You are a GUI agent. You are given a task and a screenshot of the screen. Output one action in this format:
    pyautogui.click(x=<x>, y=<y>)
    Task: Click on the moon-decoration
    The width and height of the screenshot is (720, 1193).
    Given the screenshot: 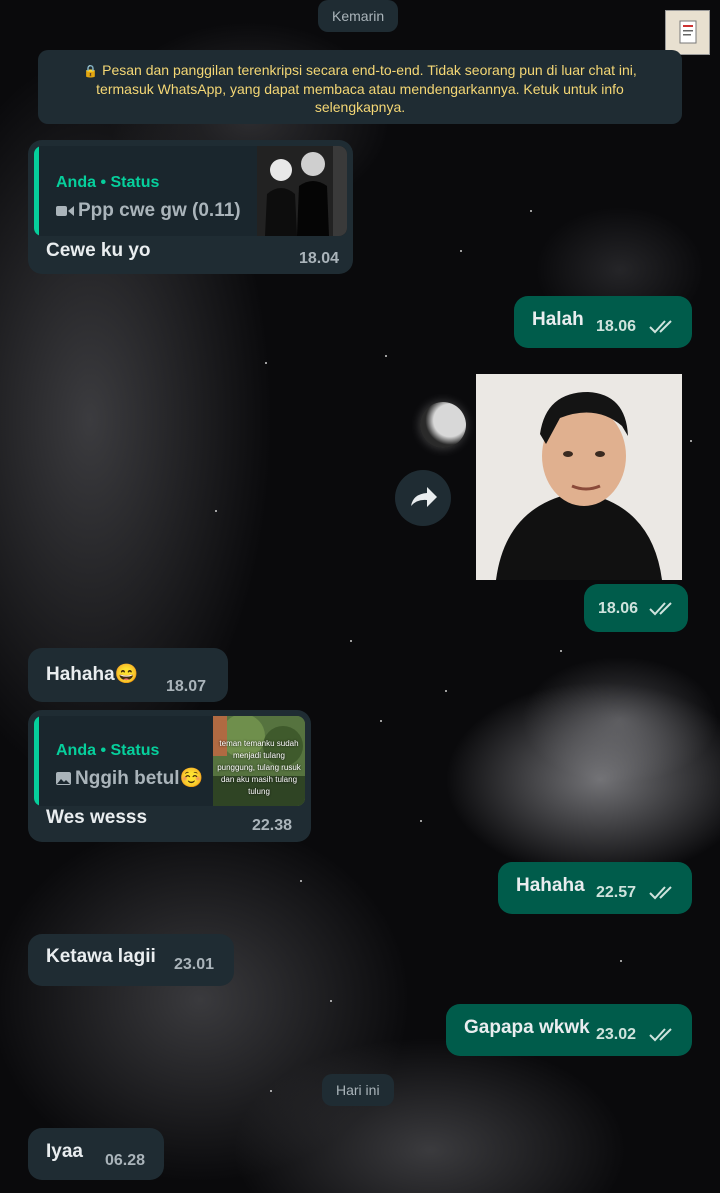 What is the action you would take?
    pyautogui.click(x=443, y=425)
    